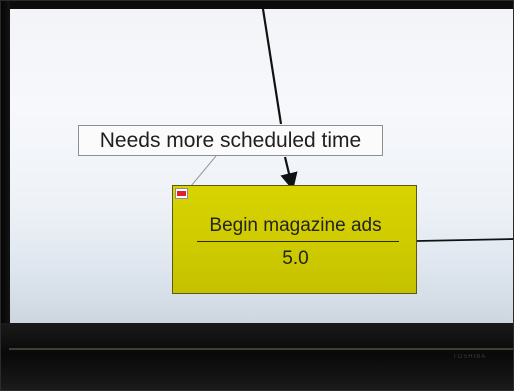  I want to click on annotation-callout: Needs more scheduled time, so click(230, 140).